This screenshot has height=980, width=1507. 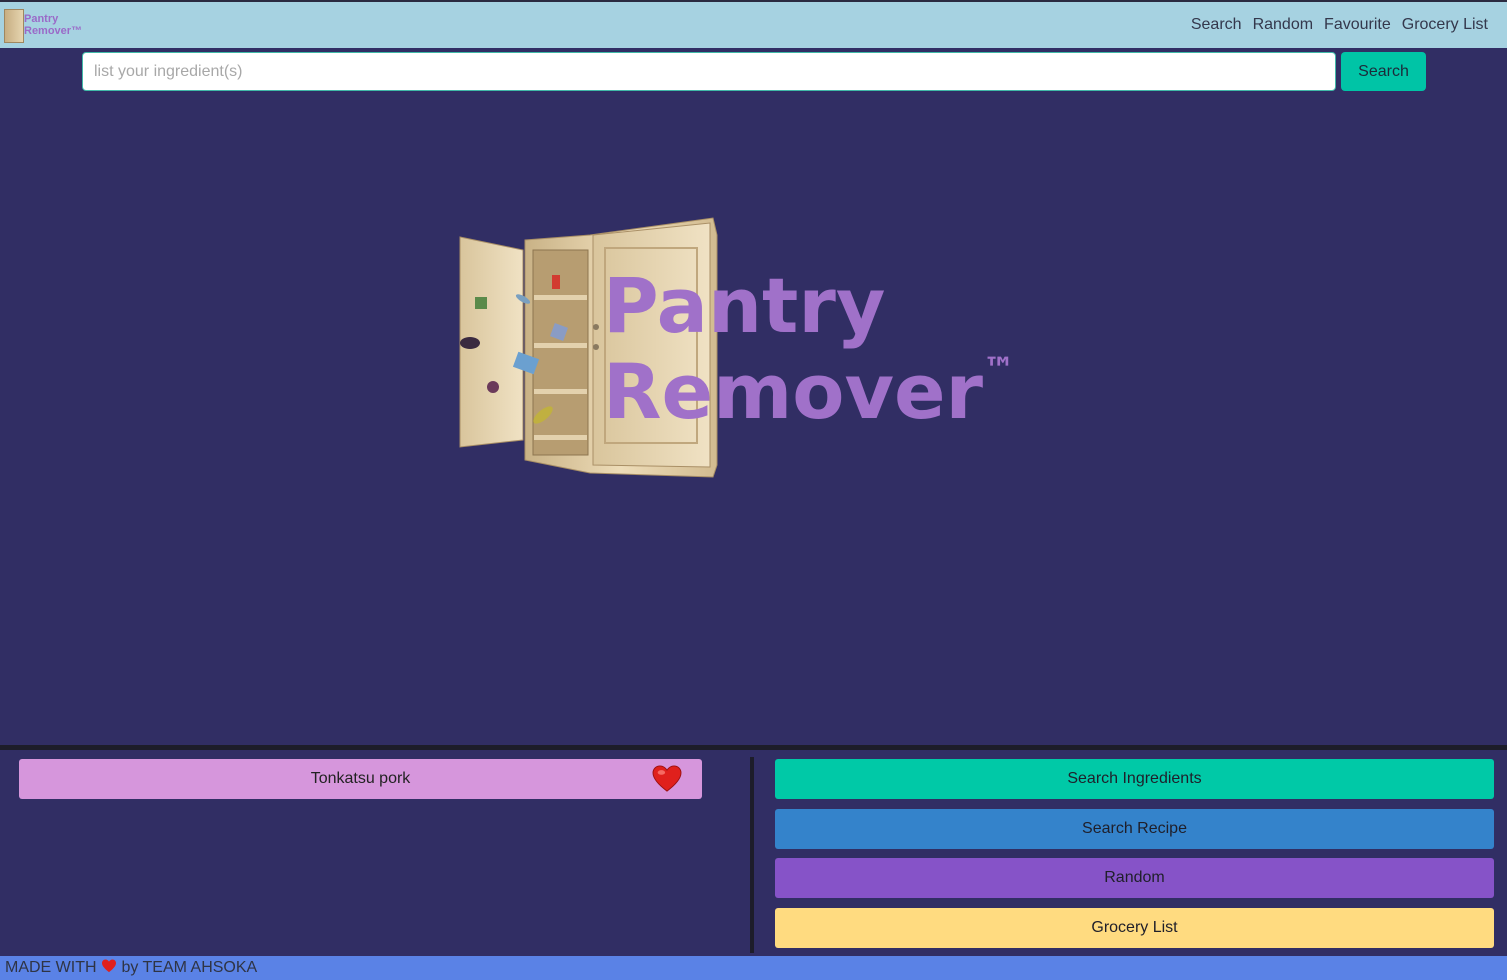 What do you see at coordinates (999, 369) in the screenshot?
I see `trademark-symbol: ™` at bounding box center [999, 369].